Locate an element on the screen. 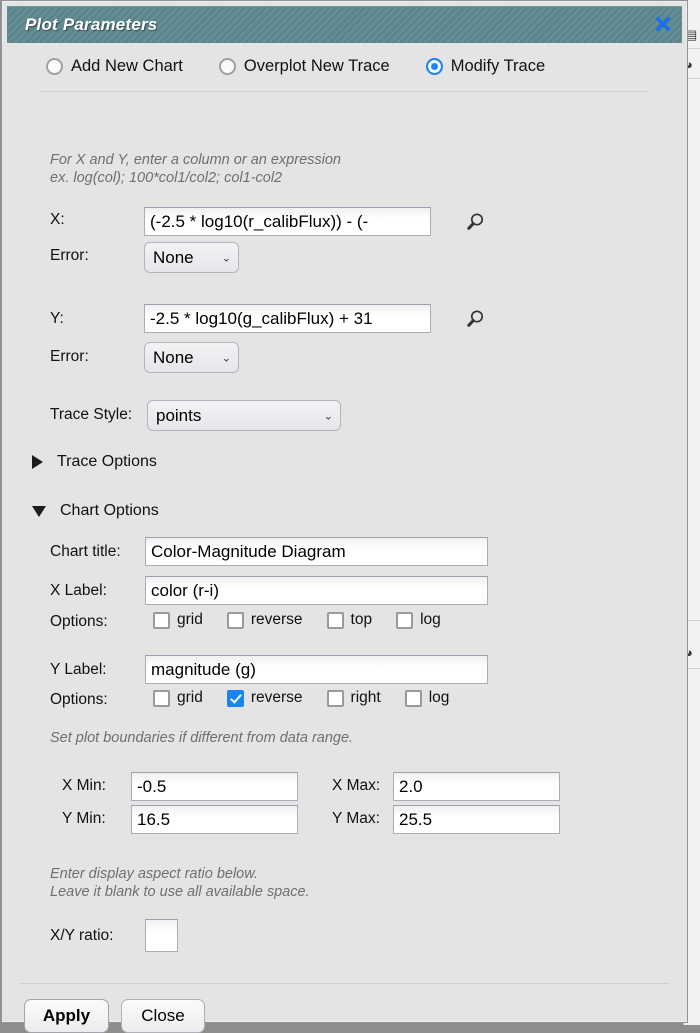  x-options-label-text: Options: is located at coordinates (79, 621).